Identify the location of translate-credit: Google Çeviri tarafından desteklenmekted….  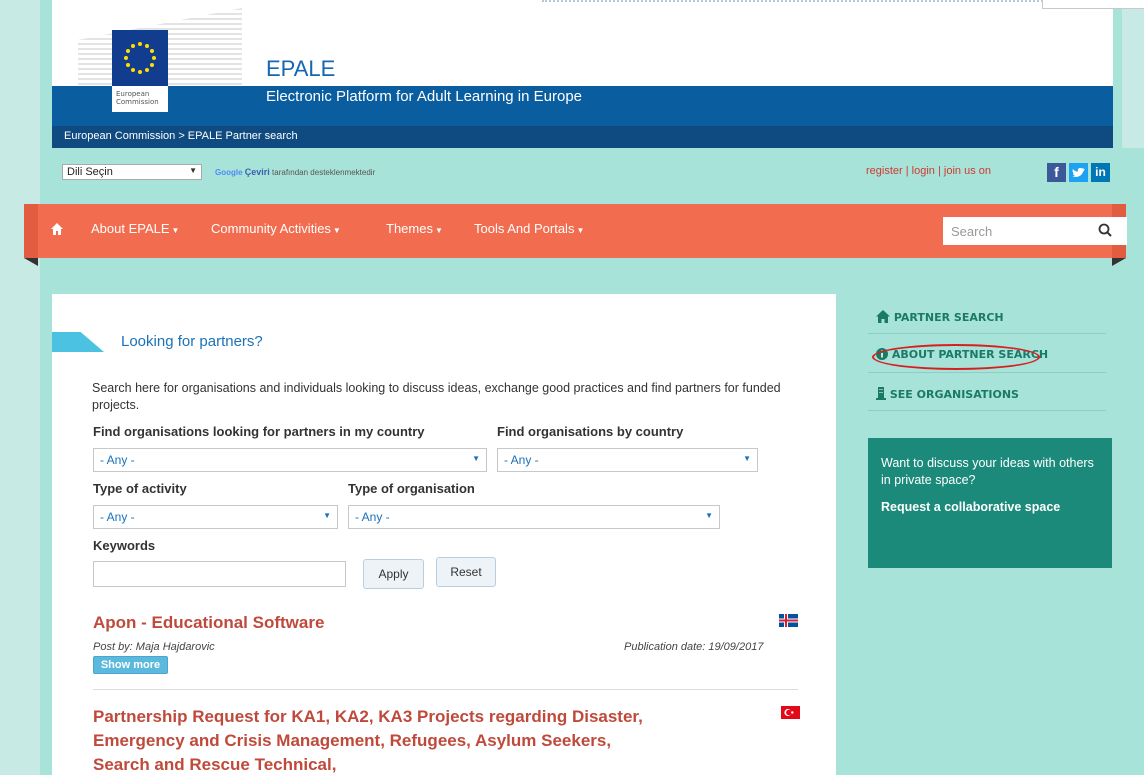
(295, 172).